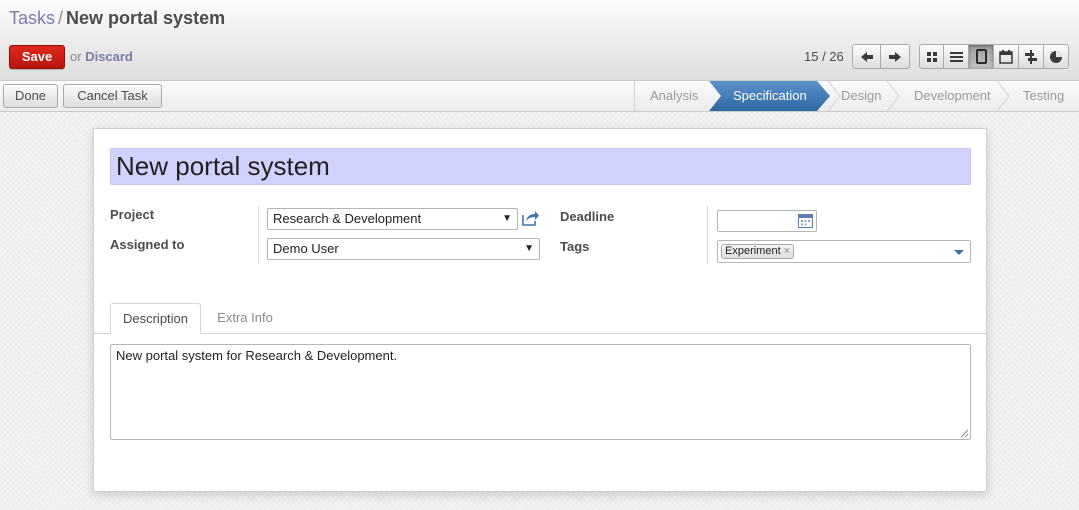 This screenshot has height=510, width=1079. What do you see at coordinates (112, 96) in the screenshot?
I see `cancel-task-button: Cancel Task` at bounding box center [112, 96].